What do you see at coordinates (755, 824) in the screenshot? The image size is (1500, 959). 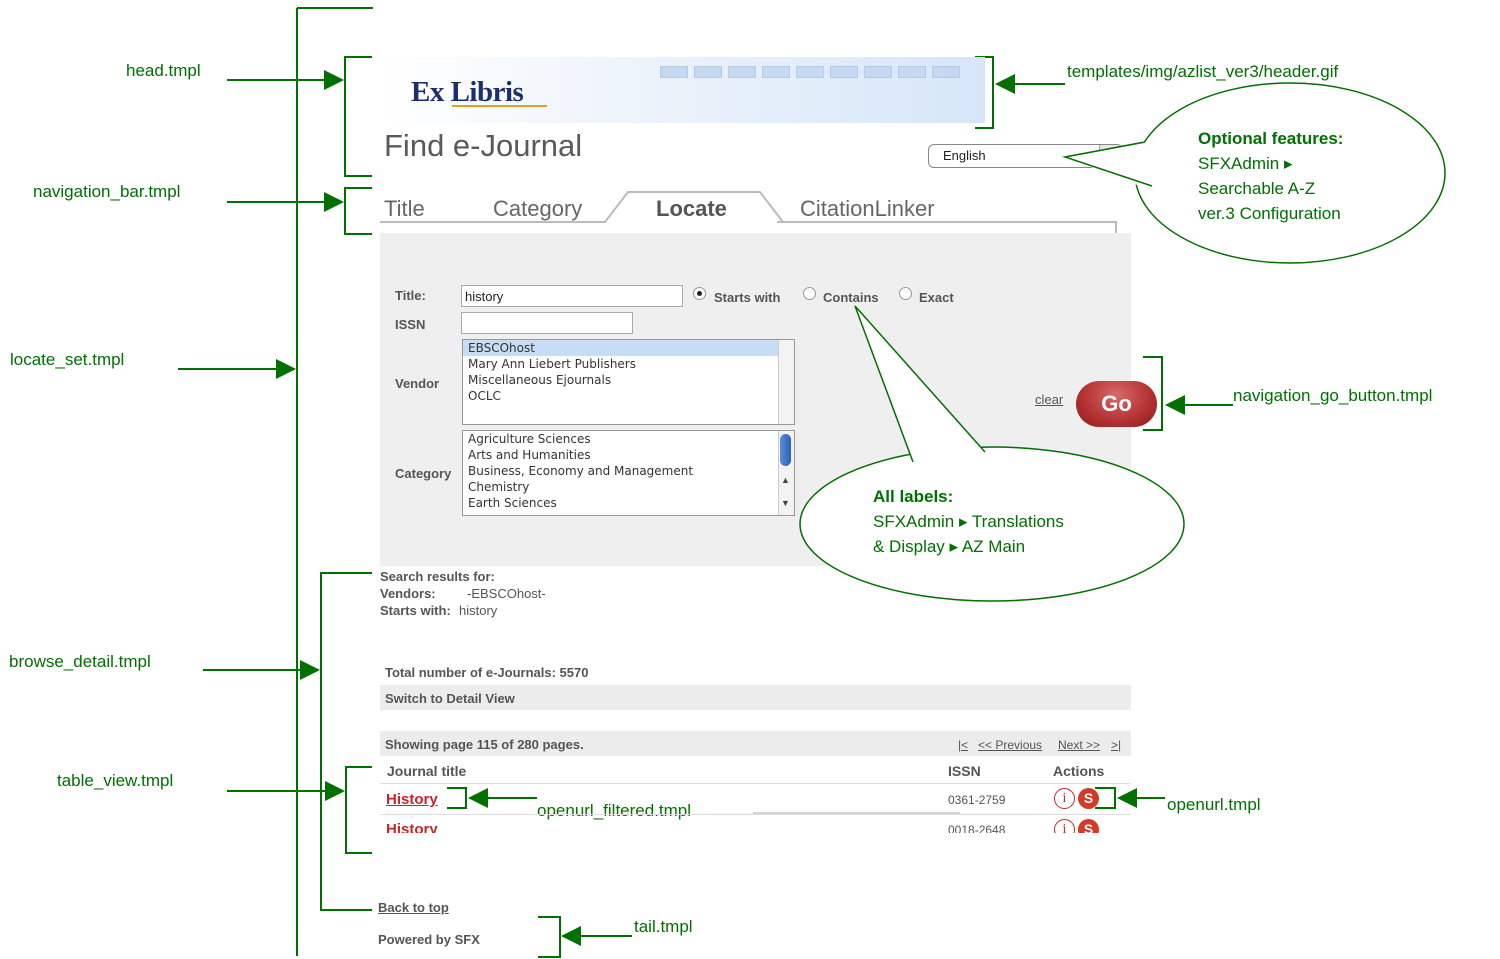 I see `table-row-clip: History 0018-2648 i S` at bounding box center [755, 824].